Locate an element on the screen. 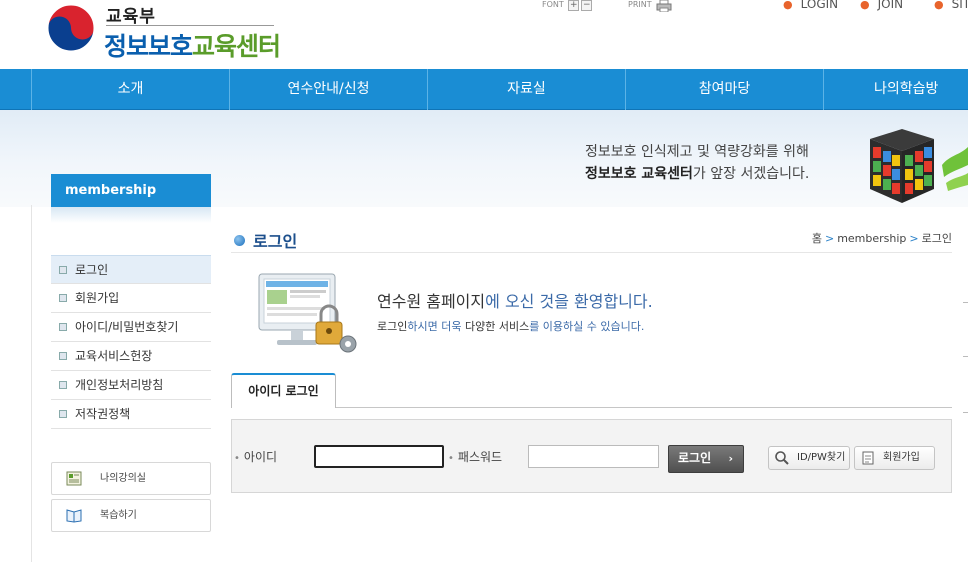 The image size is (968, 562). sidebar-item-signup: 회원가입 is located at coordinates (131, 298).